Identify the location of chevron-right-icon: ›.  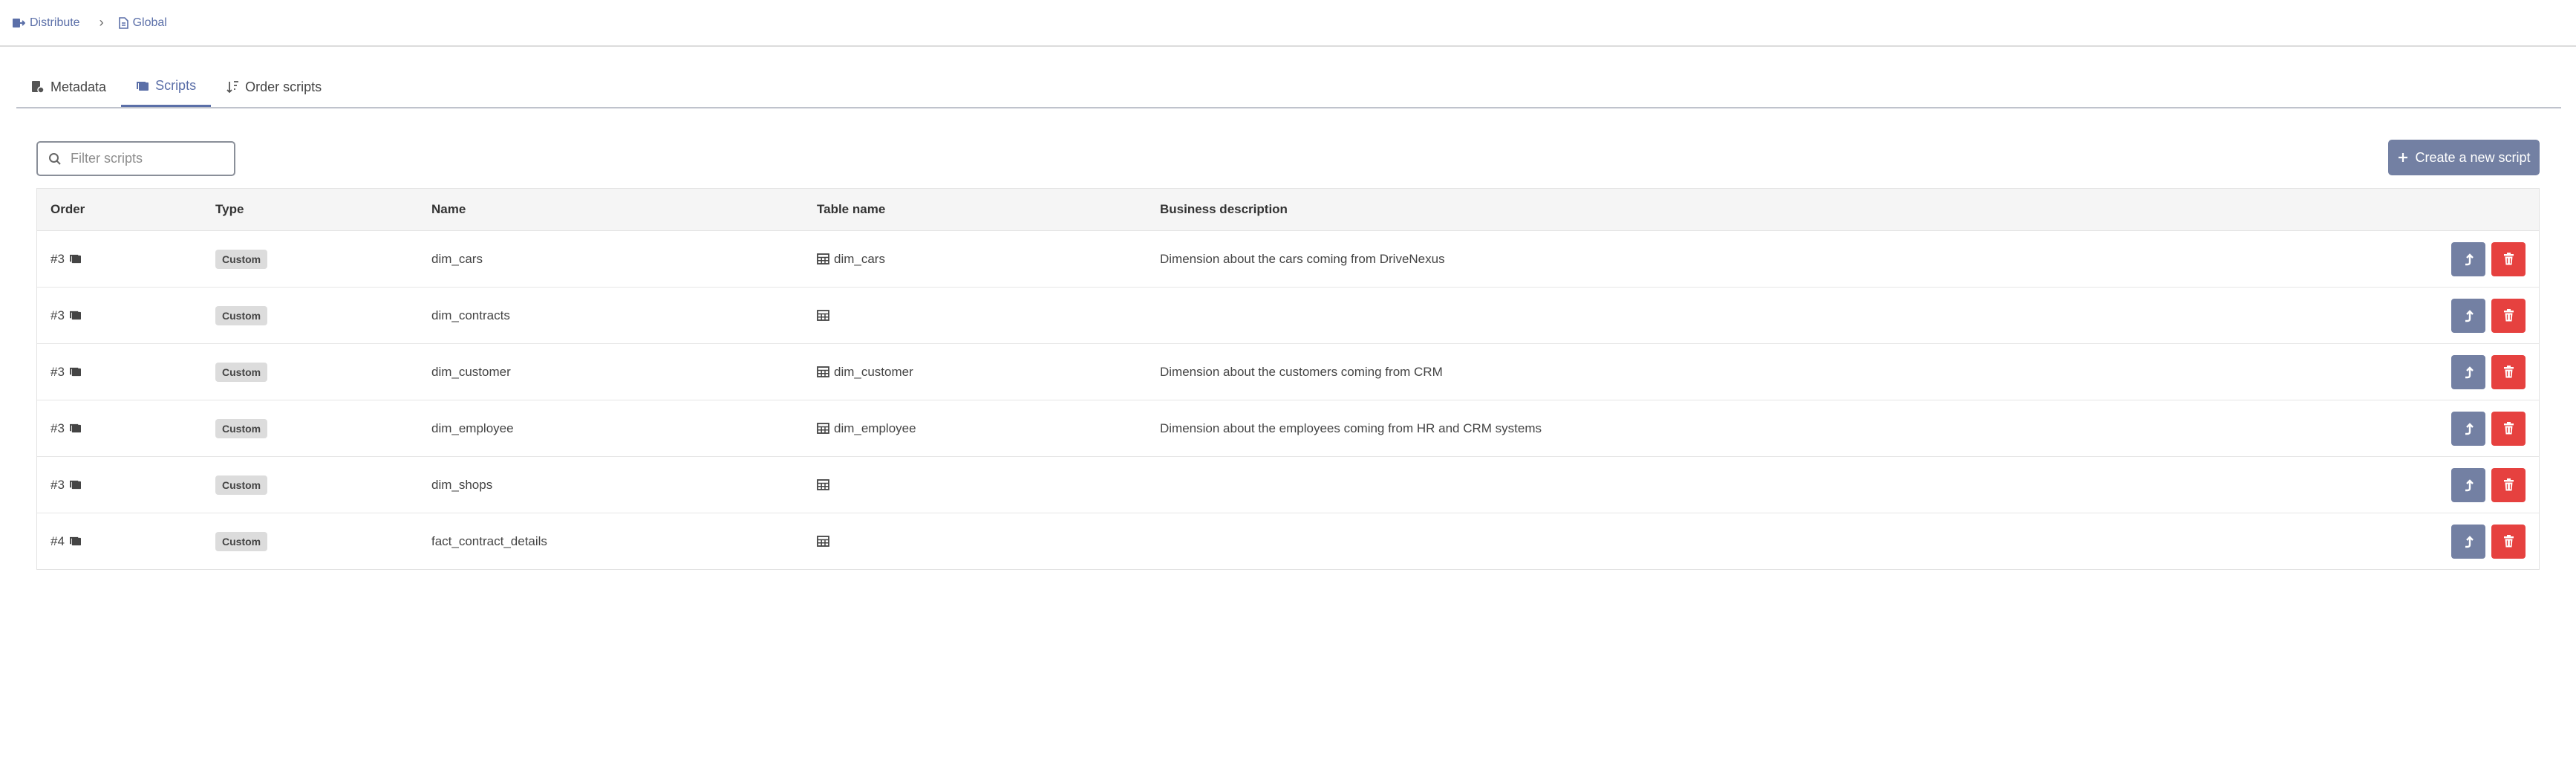
(101, 23).